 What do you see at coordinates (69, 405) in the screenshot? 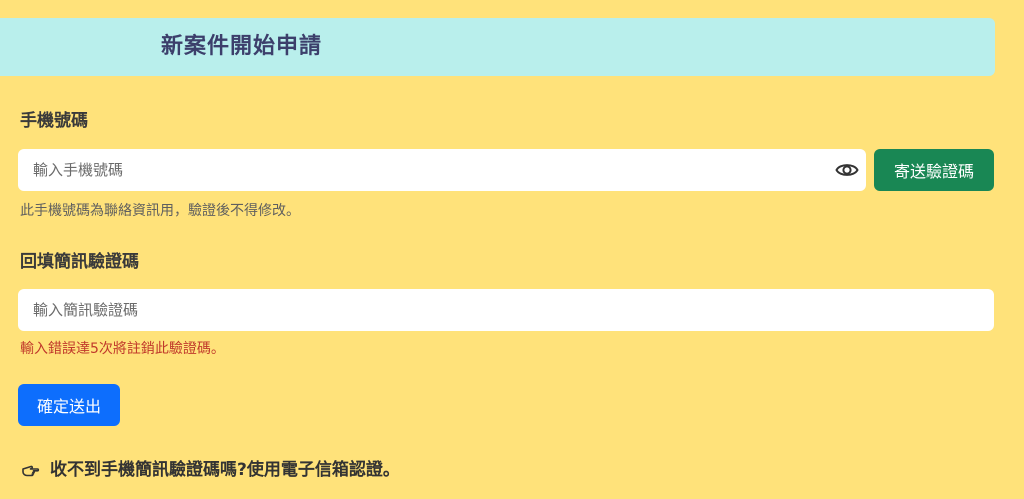
I see `submit-button: 確定送出` at bounding box center [69, 405].